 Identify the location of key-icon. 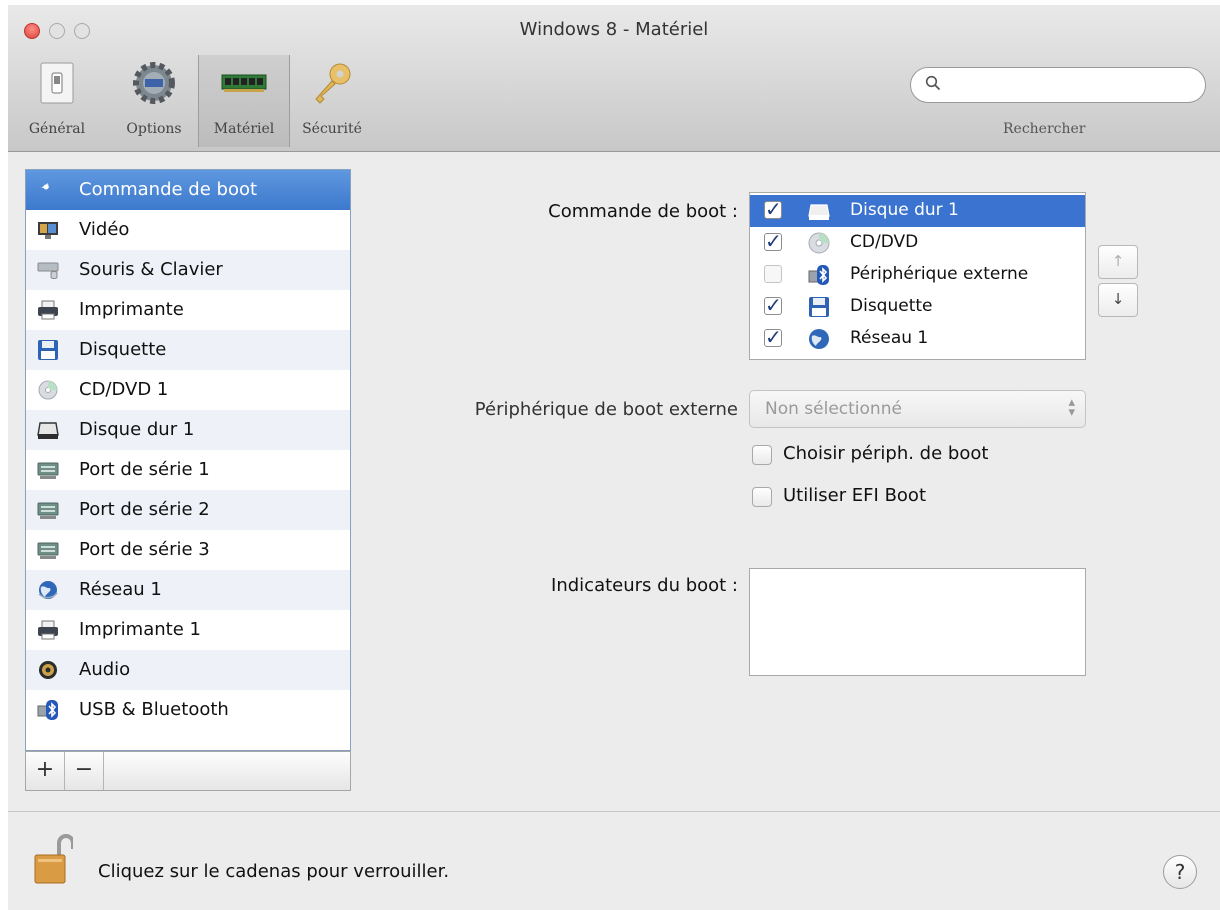
(333, 83).